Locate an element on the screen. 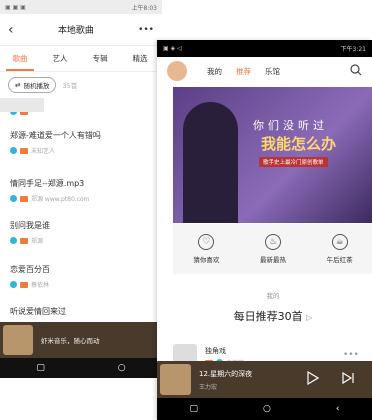  daily-title-text: 每日推荐30首 is located at coordinates (268, 316).